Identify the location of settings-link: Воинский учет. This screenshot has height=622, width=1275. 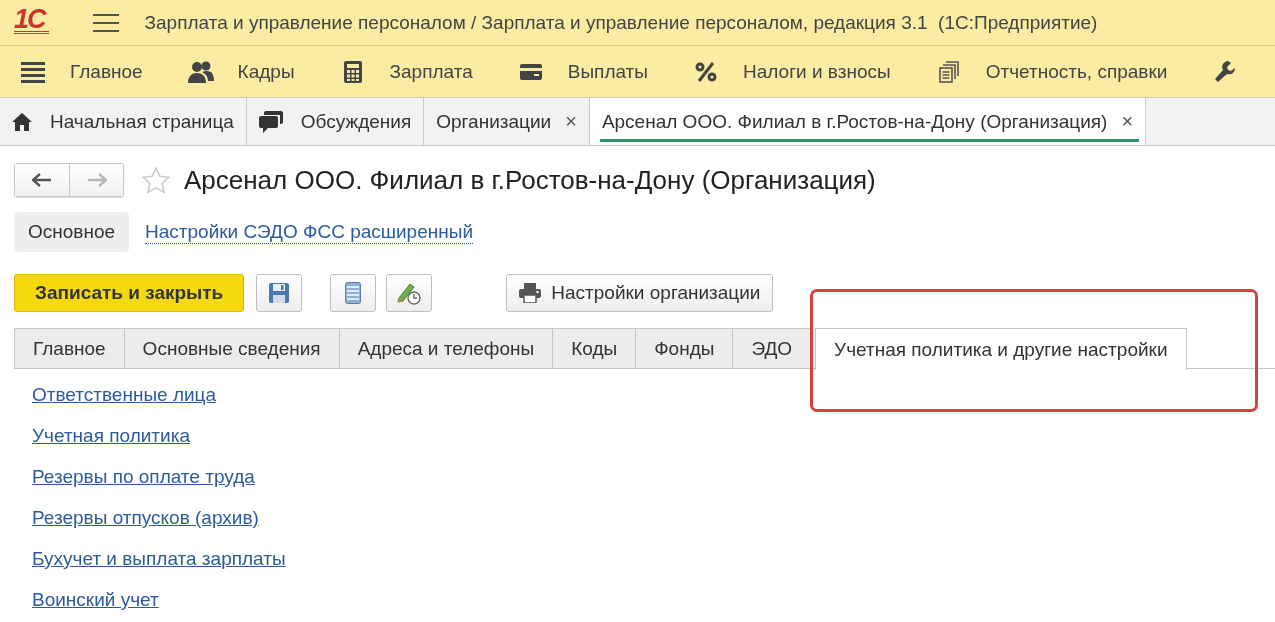
(95, 600).